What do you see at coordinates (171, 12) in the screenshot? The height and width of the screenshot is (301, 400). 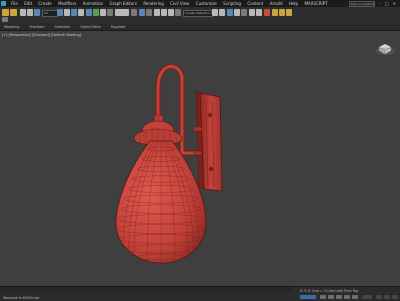 I see `percent-snap-icon` at bounding box center [171, 12].